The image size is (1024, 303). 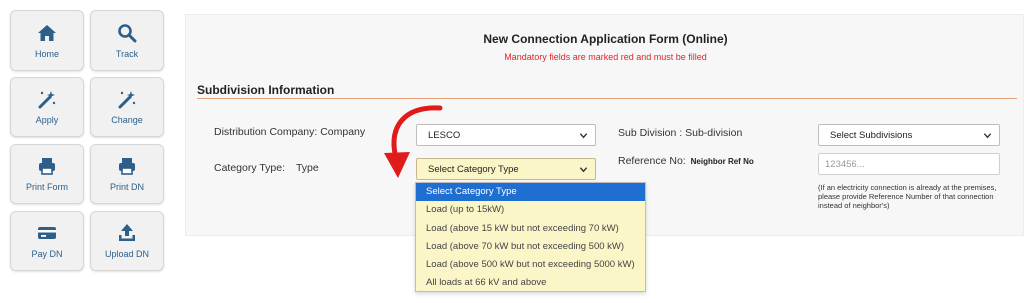 I want to click on category-type-label: Category Type: Type, so click(x=266, y=168).